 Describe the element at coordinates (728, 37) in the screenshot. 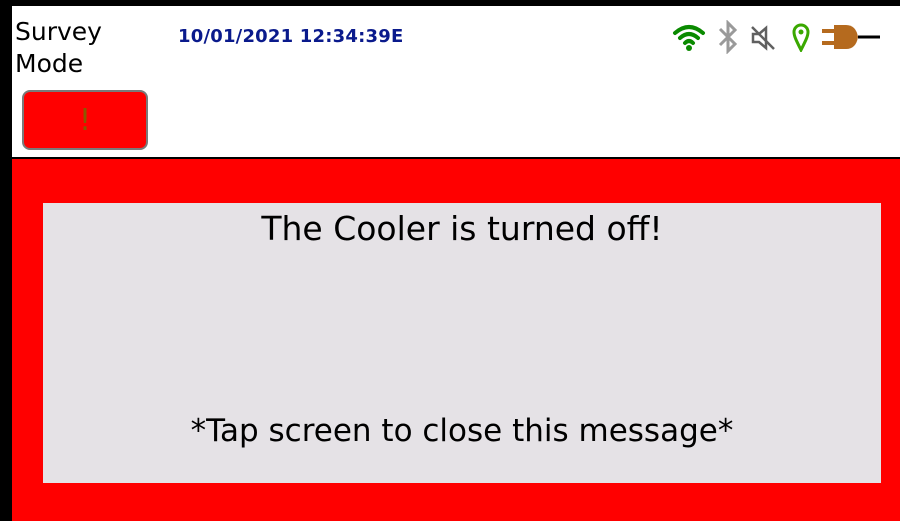

I see `bluetooth-icon` at that location.